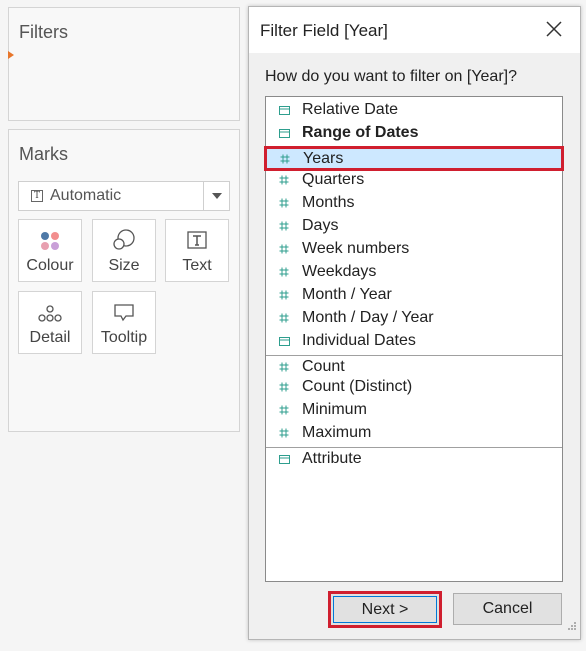 This screenshot has height=651, width=586. I want to click on text-label: Text, so click(197, 265).